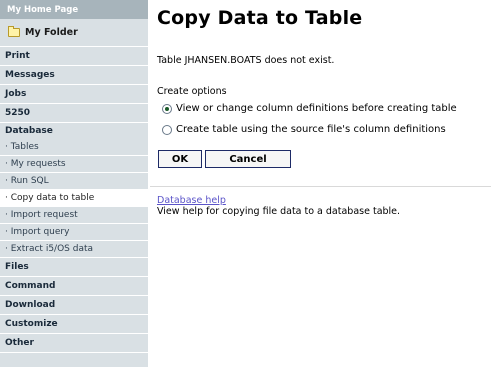  What do you see at coordinates (167, 129) in the screenshot?
I see `radio-unselected-icon` at bounding box center [167, 129].